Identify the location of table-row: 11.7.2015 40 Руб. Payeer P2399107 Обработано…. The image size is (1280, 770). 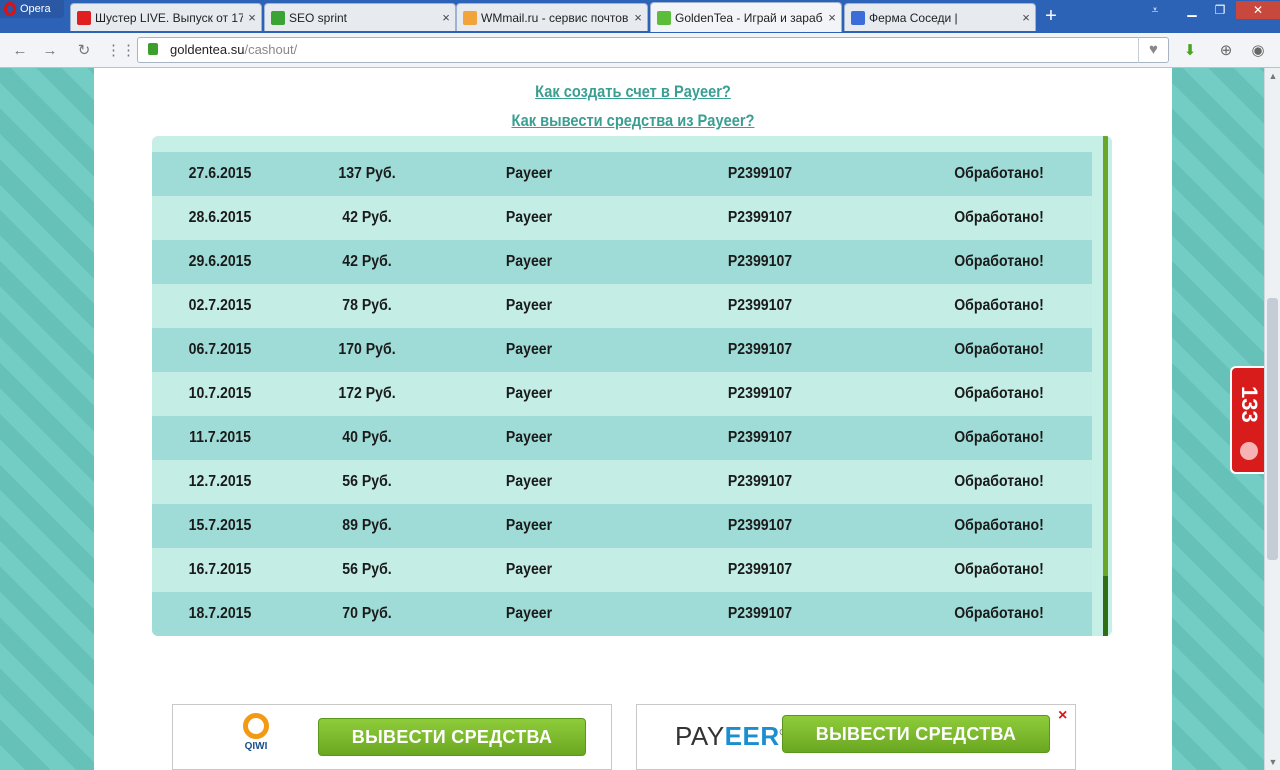
(622, 438).